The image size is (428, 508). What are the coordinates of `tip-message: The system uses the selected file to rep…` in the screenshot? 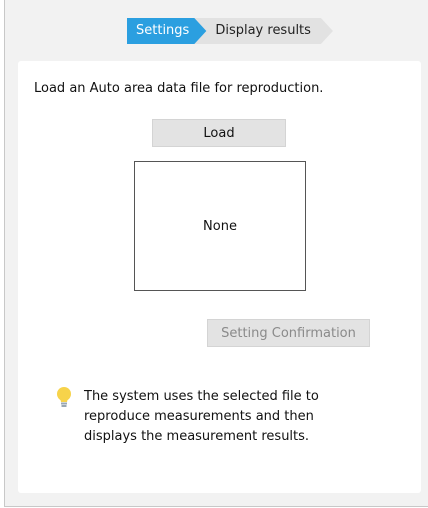 It's located at (189, 417).